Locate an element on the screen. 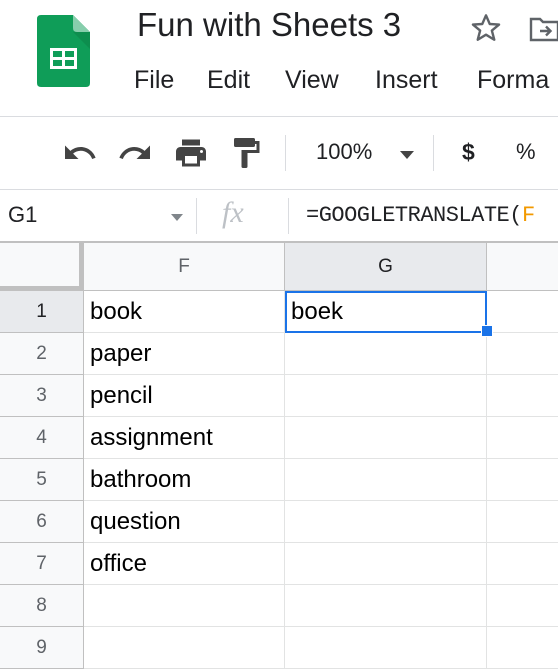 The height and width of the screenshot is (669, 558). cell-g3 is located at coordinates (386, 396).